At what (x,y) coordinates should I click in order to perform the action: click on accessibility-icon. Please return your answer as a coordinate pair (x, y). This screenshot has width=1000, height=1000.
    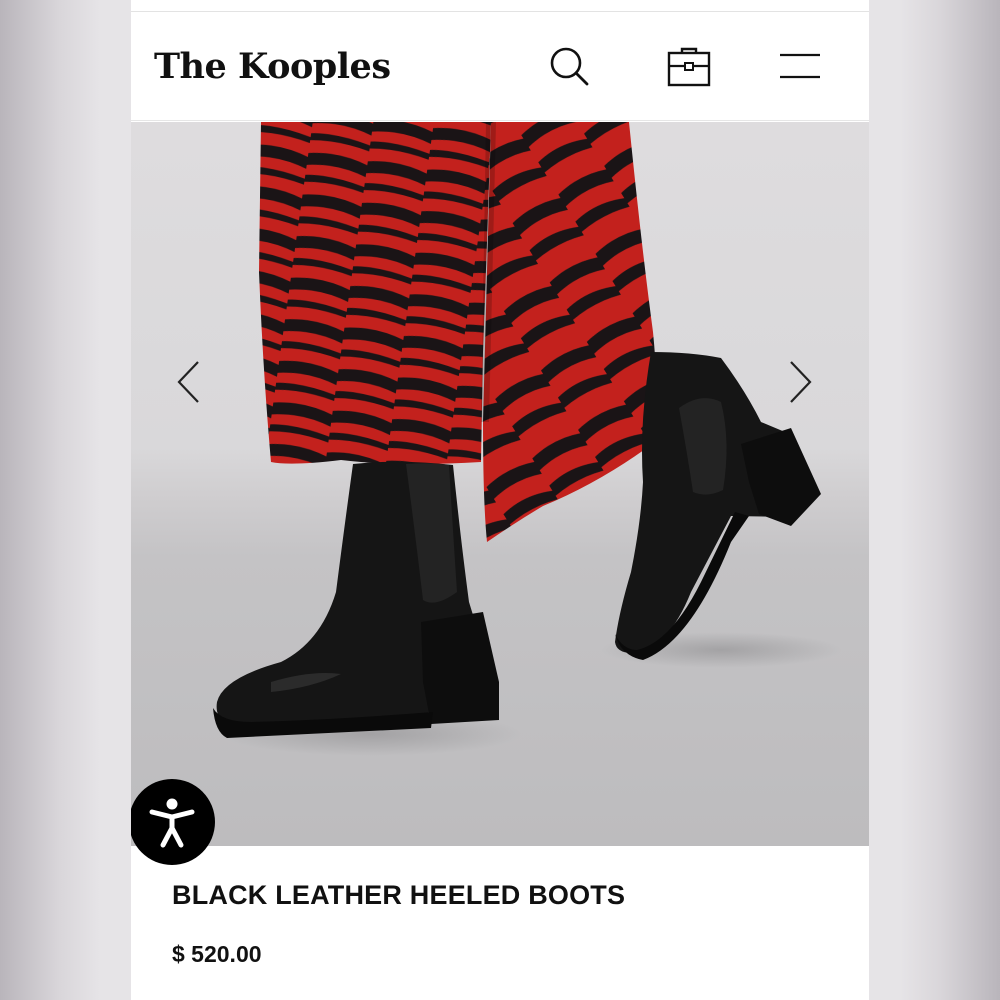
    Looking at the image, I should click on (172, 823).